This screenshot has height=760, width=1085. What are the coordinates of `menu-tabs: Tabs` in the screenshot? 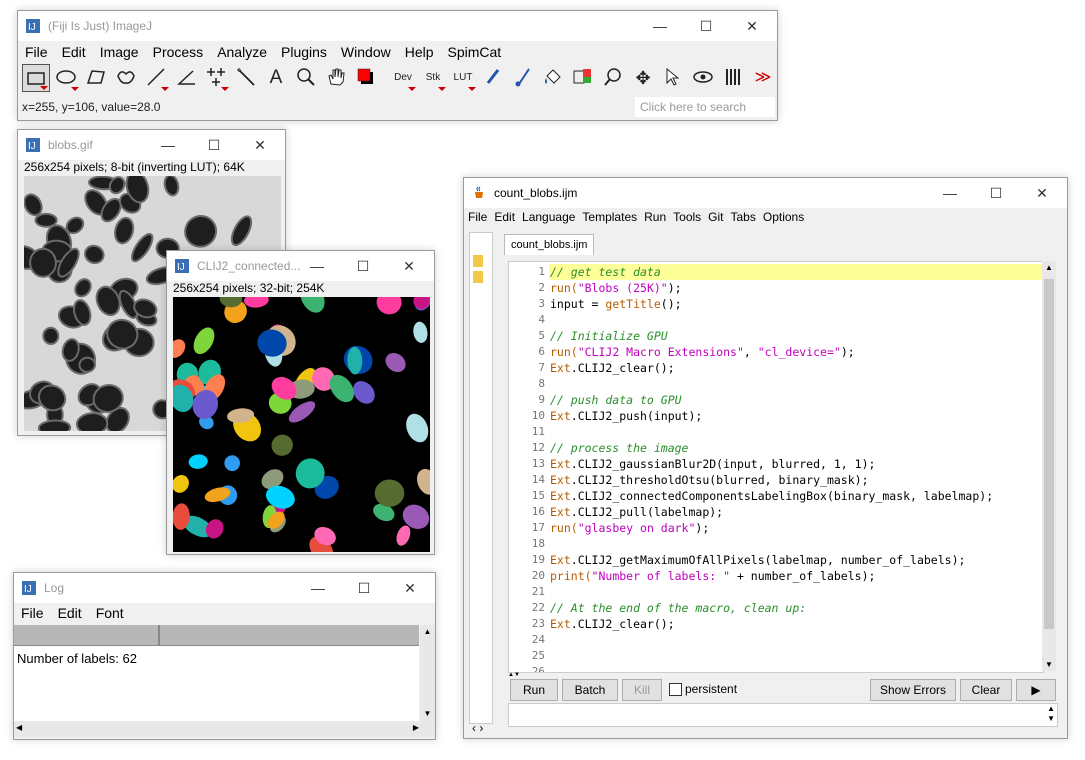 It's located at (743, 217).